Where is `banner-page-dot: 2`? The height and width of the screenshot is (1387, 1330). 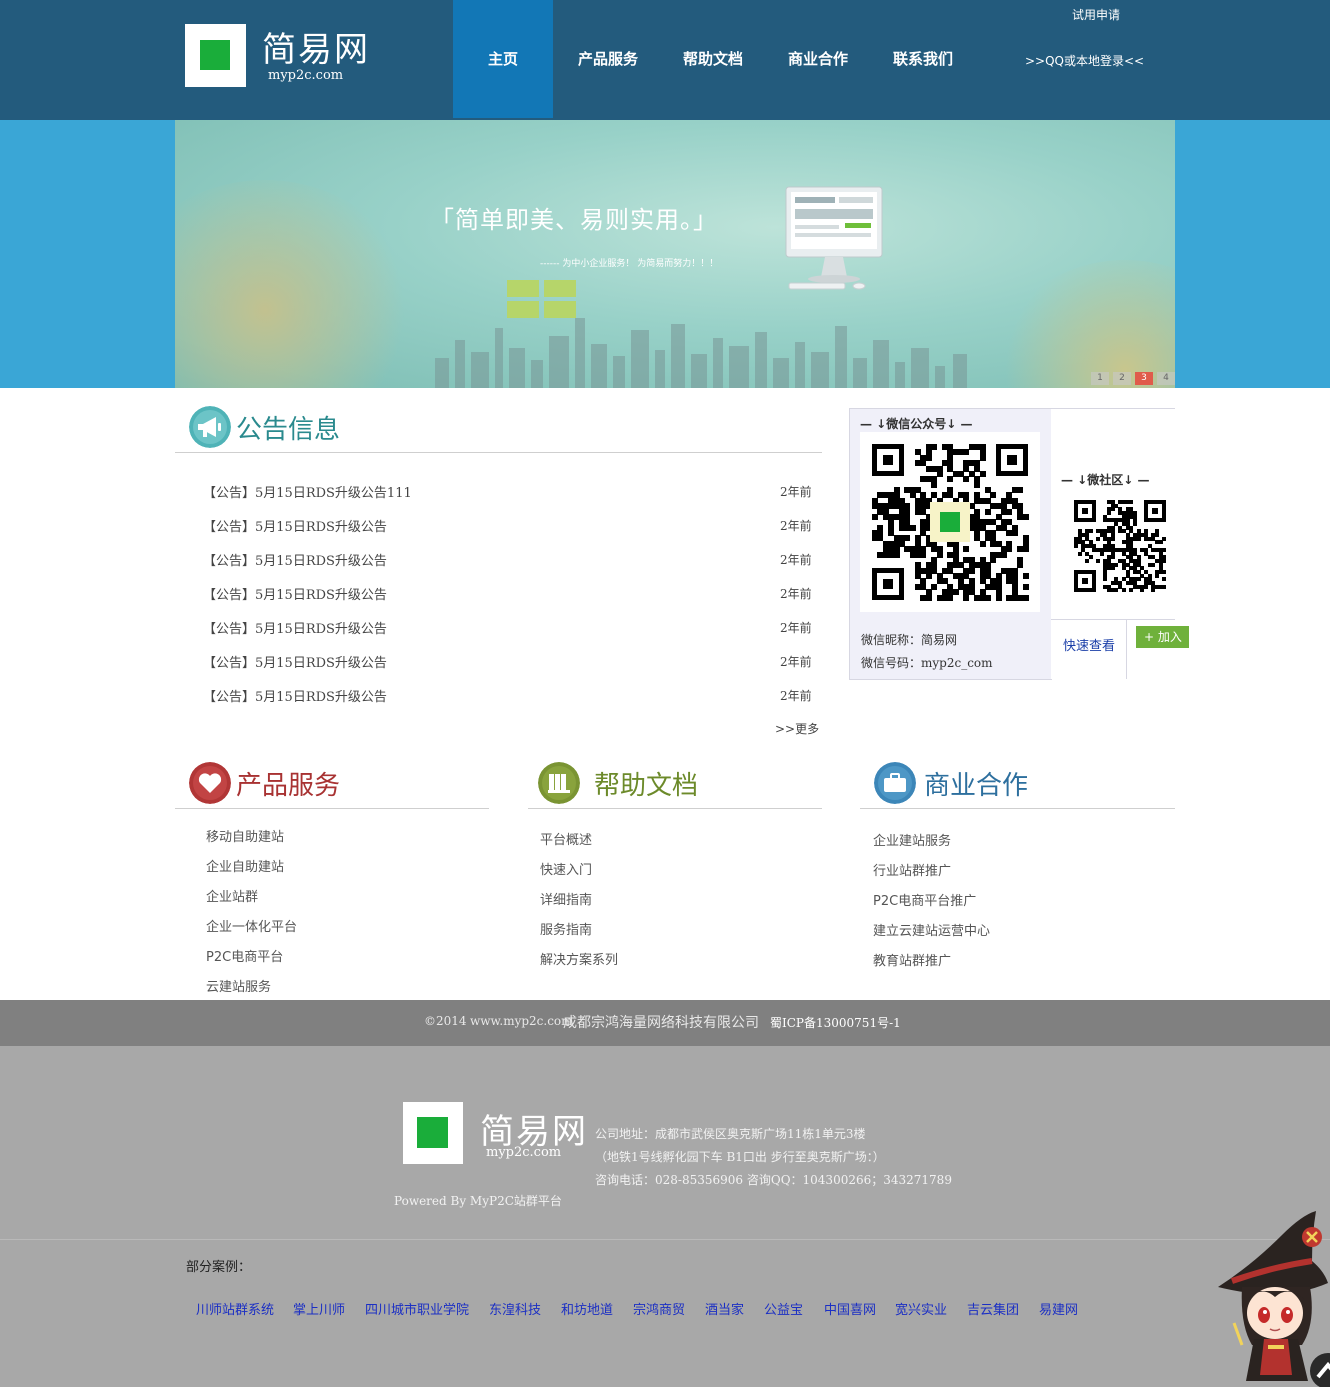
banner-page-dot: 2 is located at coordinates (1122, 378).